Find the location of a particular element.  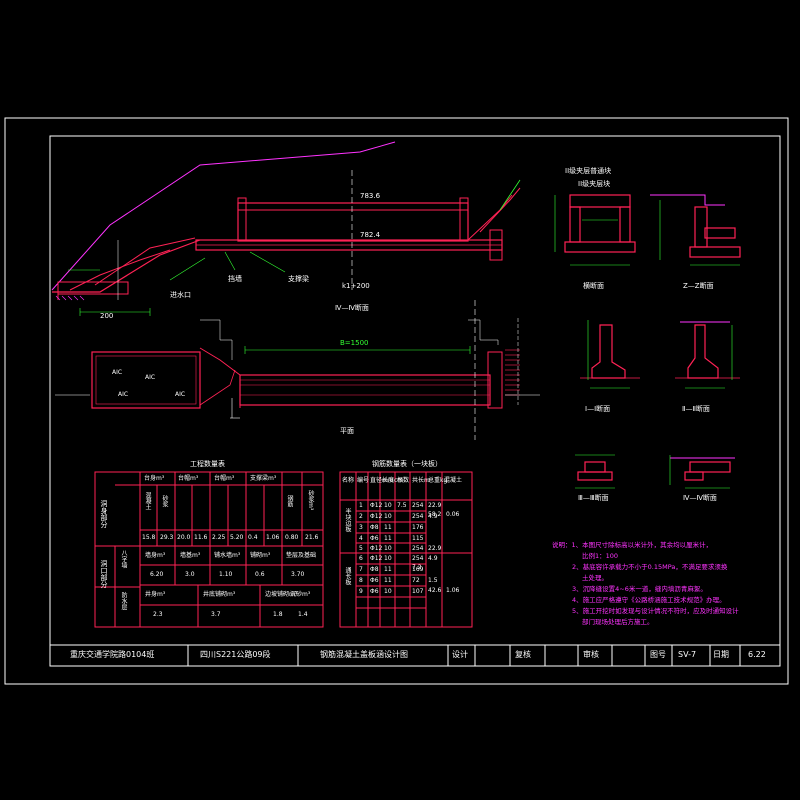

table1-row2-val-2: 1.10 is located at coordinates (226, 574).